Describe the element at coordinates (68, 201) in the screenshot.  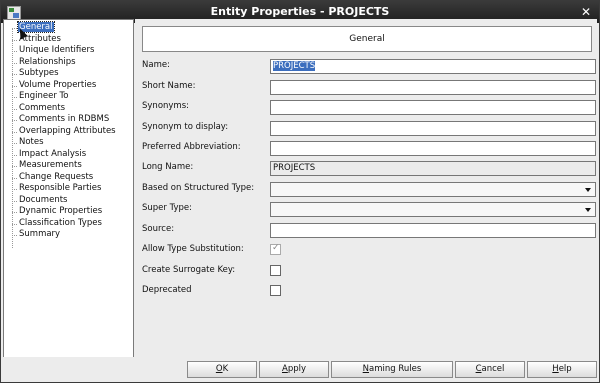
I see `nav-item-documents: Documents` at that location.